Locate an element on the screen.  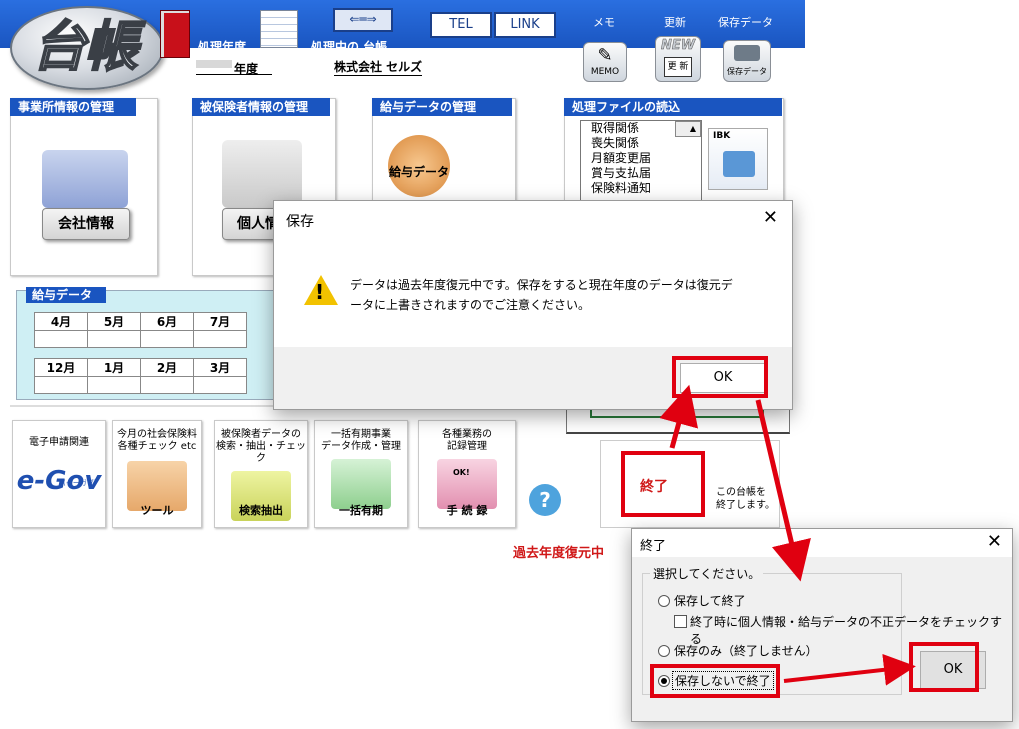
annotation-arrows is located at coordinates (787, 535).